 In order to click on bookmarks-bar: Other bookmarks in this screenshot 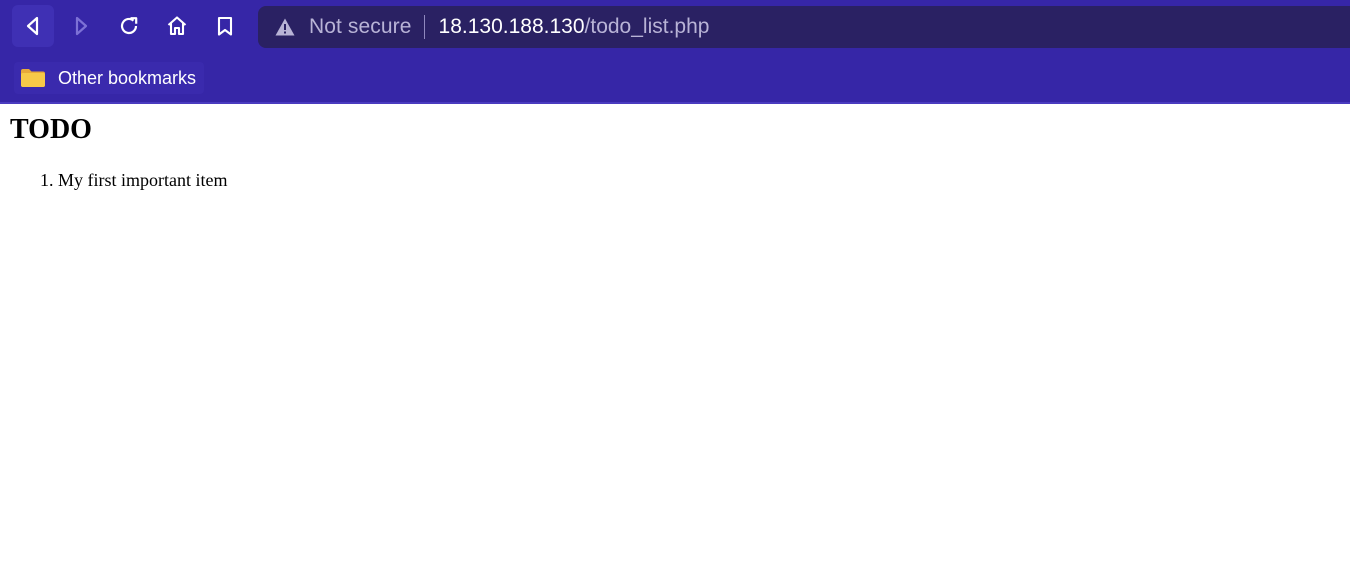, I will do `click(675, 78)`.